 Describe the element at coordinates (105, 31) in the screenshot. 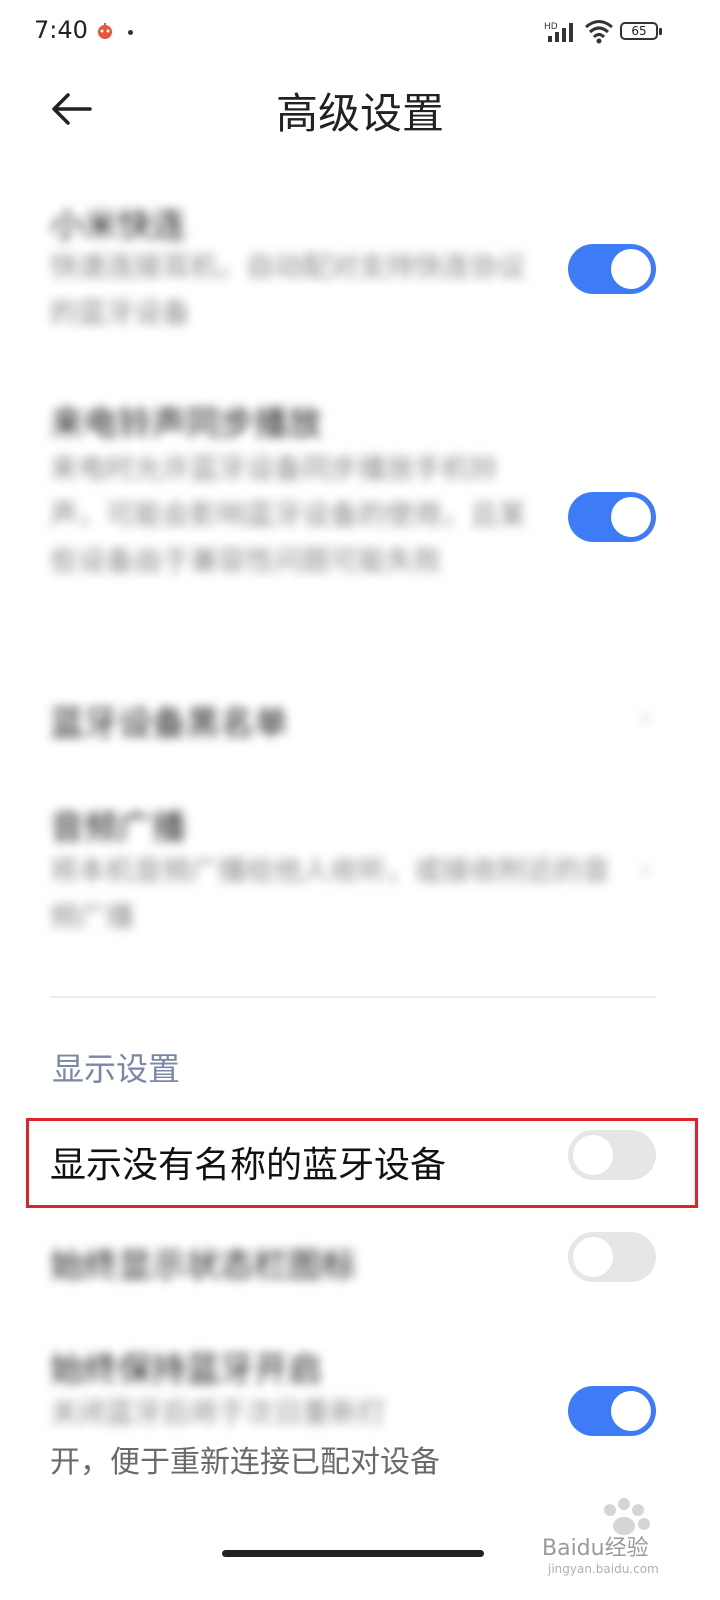

I see `app-notification-icon` at that location.